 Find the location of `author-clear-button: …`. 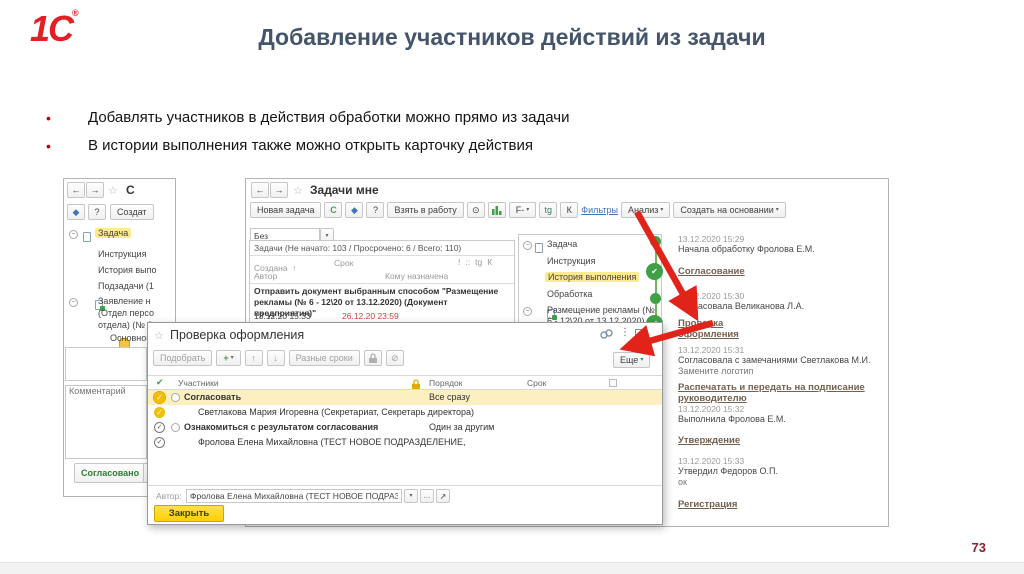

author-clear-button: … is located at coordinates (427, 496).